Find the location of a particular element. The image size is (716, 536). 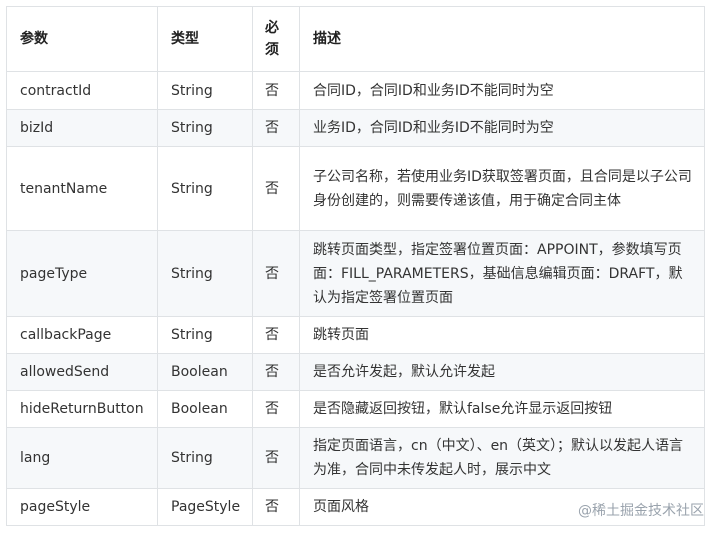

param-name-cell: pageType is located at coordinates (82, 273).